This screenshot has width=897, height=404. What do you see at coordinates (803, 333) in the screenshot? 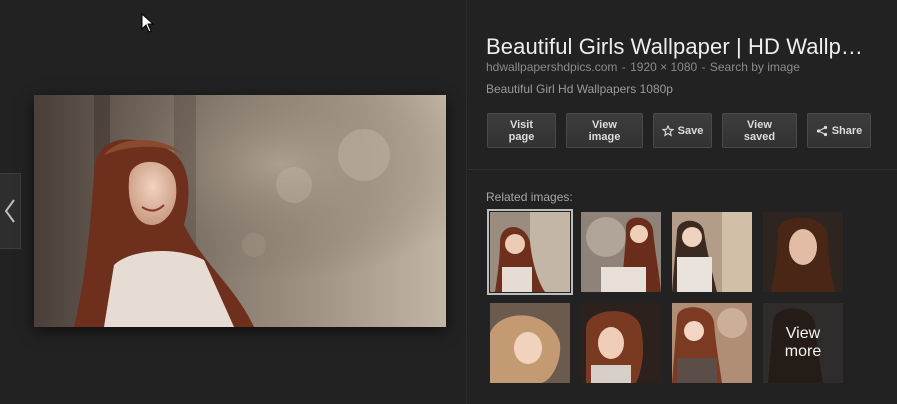
I see `view-more-line-1: View` at bounding box center [803, 333].